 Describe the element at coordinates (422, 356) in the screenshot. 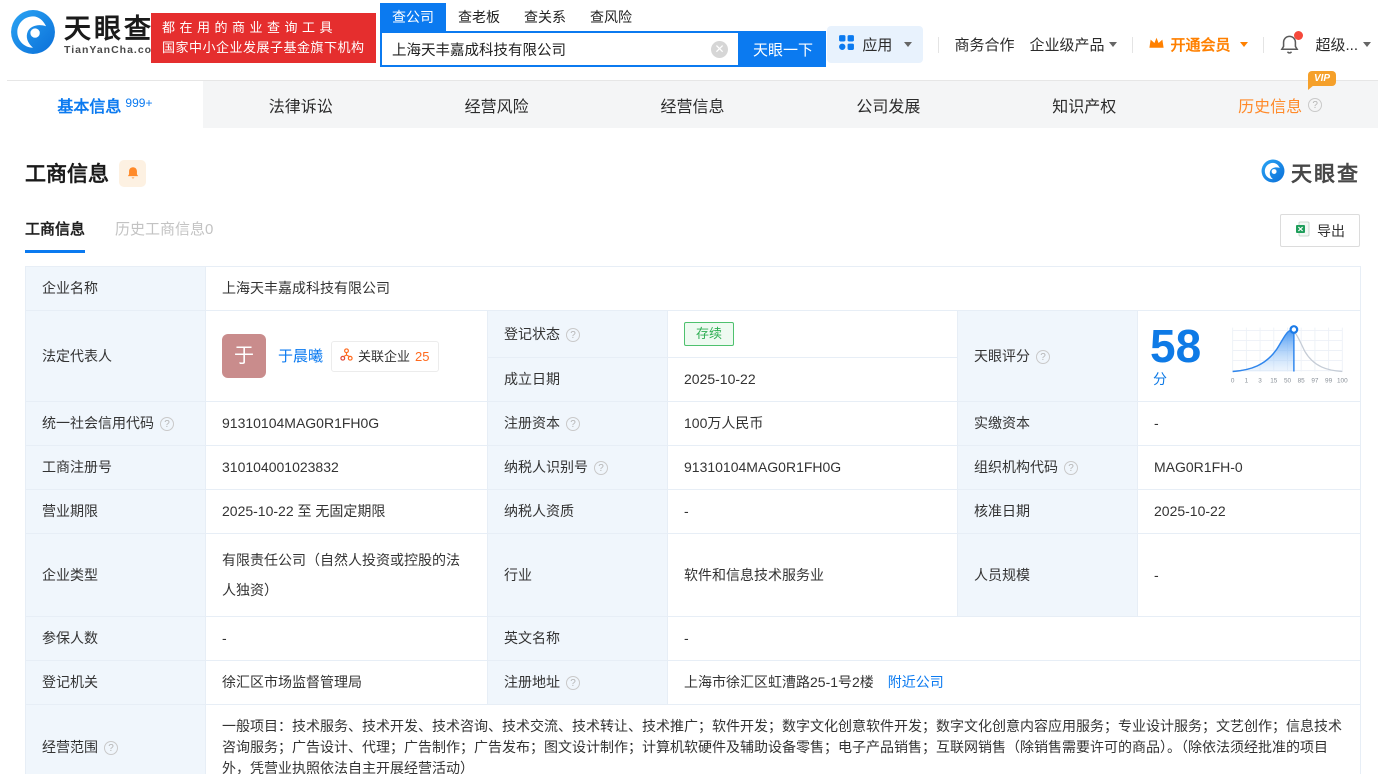

I see `related-companies-count: 25` at that location.